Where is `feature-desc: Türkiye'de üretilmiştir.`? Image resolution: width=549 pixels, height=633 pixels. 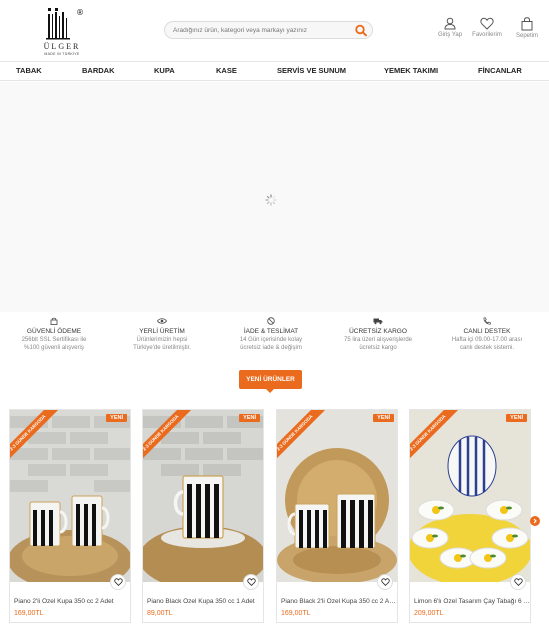
feature-desc: Türkiye'de üretilmiştir. is located at coordinates (162, 348).